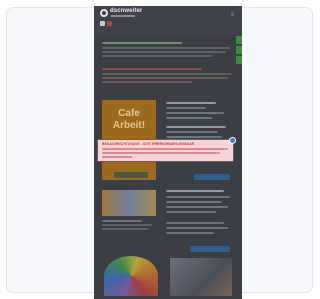  What do you see at coordinates (131, 175) in the screenshot?
I see `promo-button` at bounding box center [131, 175].